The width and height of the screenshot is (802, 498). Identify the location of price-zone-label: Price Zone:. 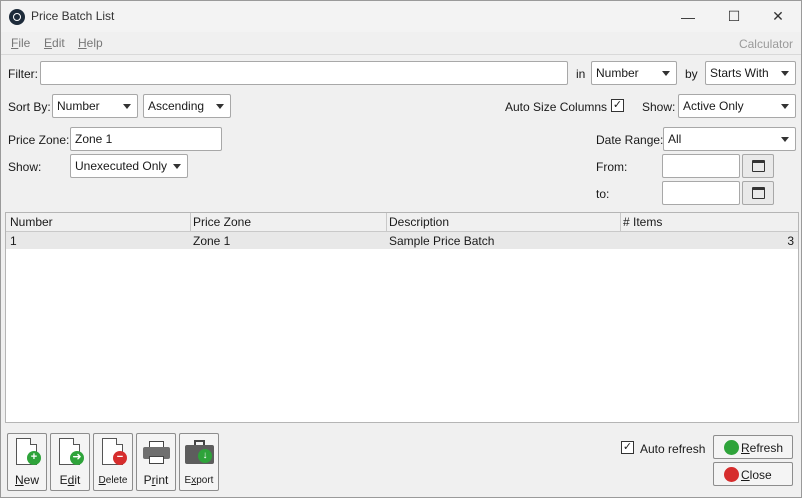
(39, 140).